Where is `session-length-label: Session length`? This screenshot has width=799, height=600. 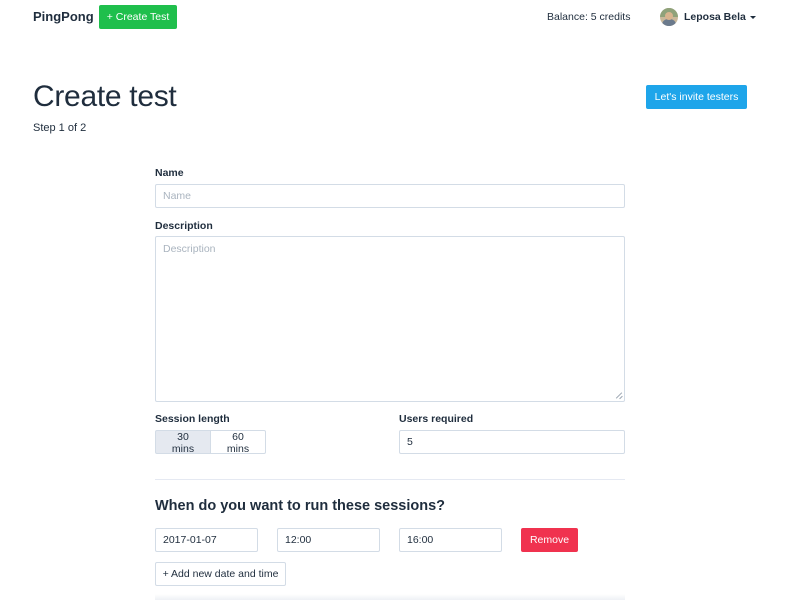 session-length-label: Session length is located at coordinates (192, 419).